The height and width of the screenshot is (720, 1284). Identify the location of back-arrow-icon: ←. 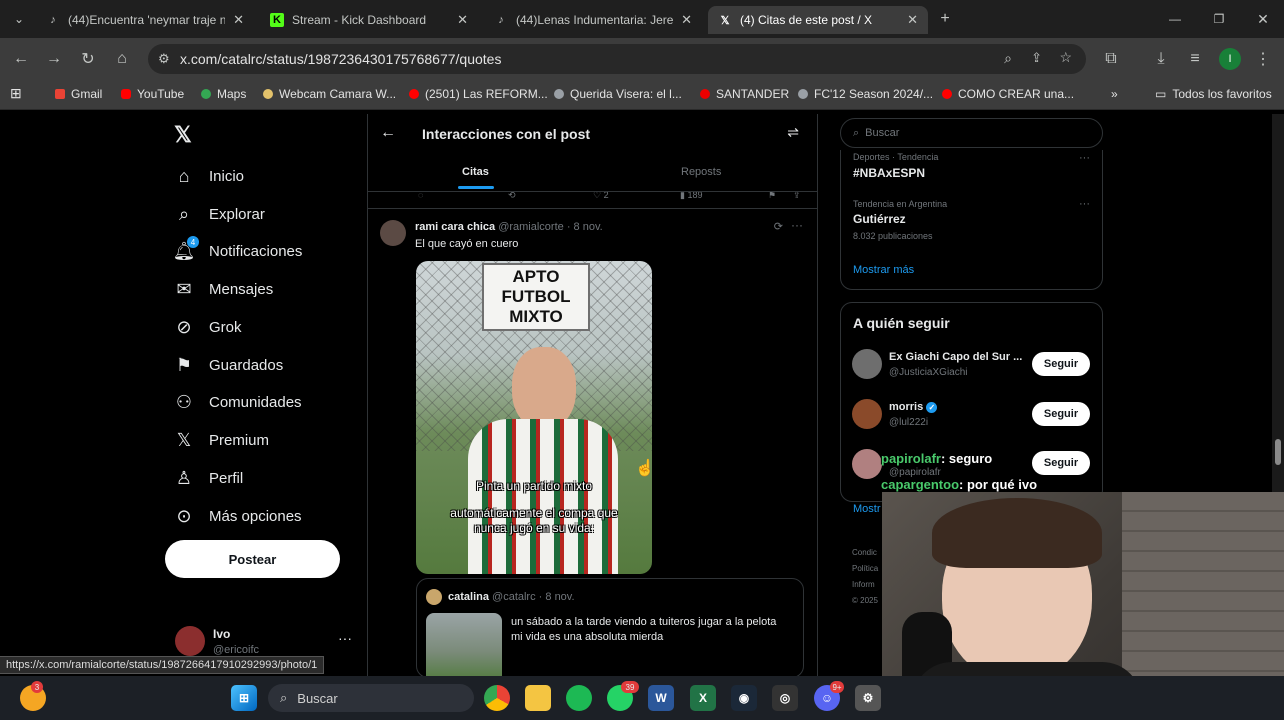
(388, 133).